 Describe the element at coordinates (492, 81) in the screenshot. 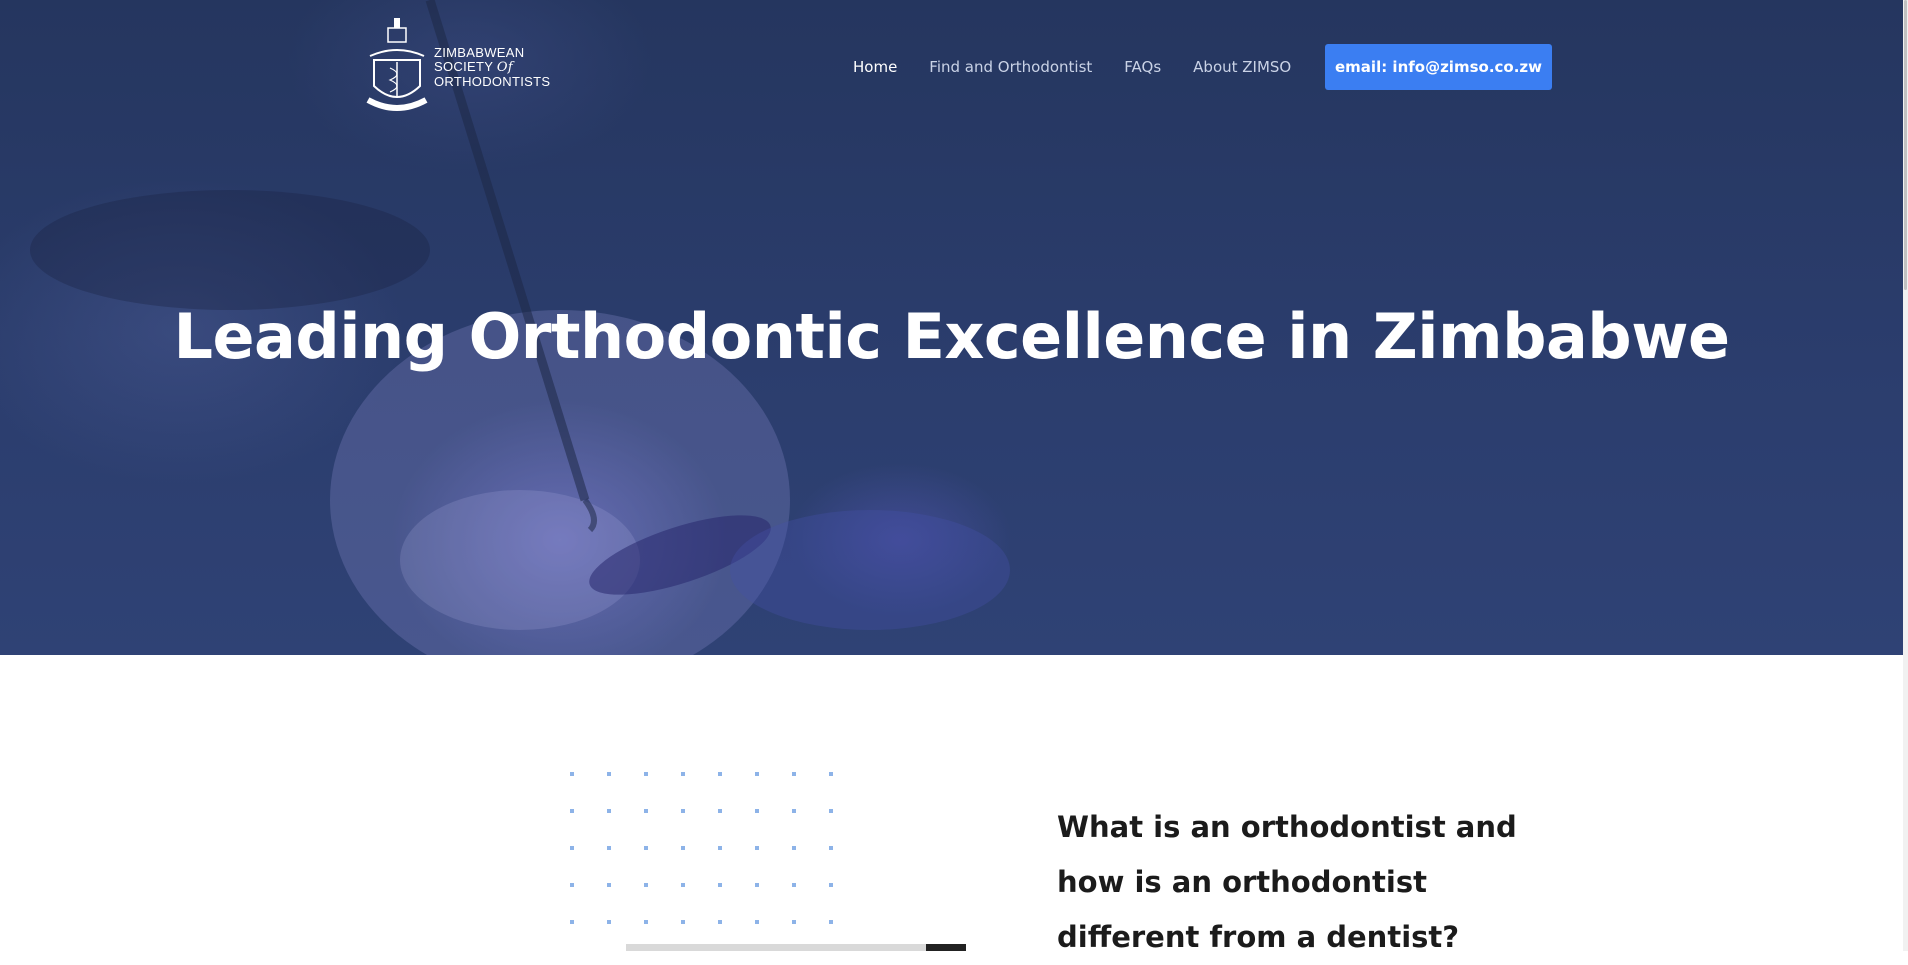

I see `brand-line-3: ORTHODONTISTS` at that location.